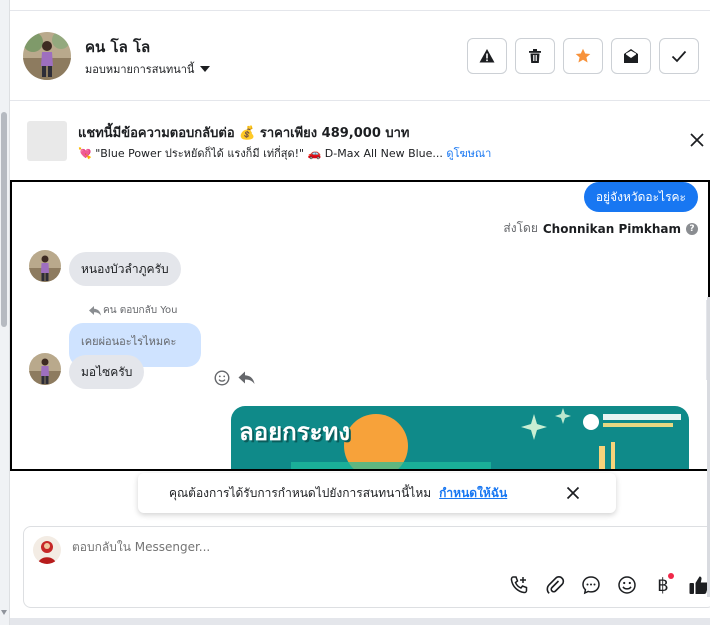 The height and width of the screenshot is (625, 710). I want to click on header-actions, so click(583, 56).